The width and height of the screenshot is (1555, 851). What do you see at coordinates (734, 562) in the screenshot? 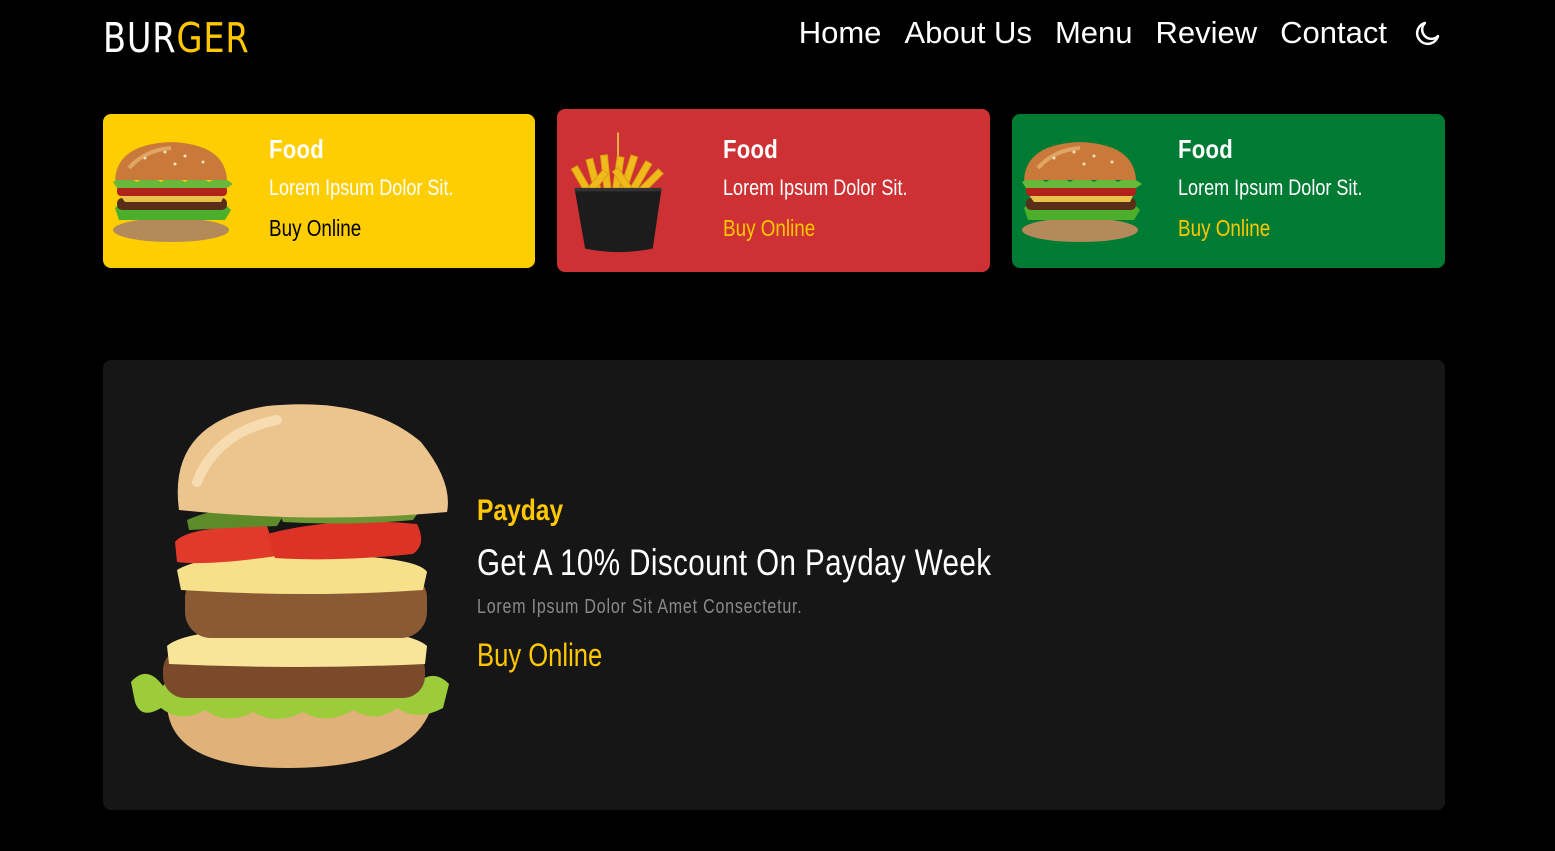
I see `promo-headline: Get A 10% Discount On Payday Week` at bounding box center [734, 562].